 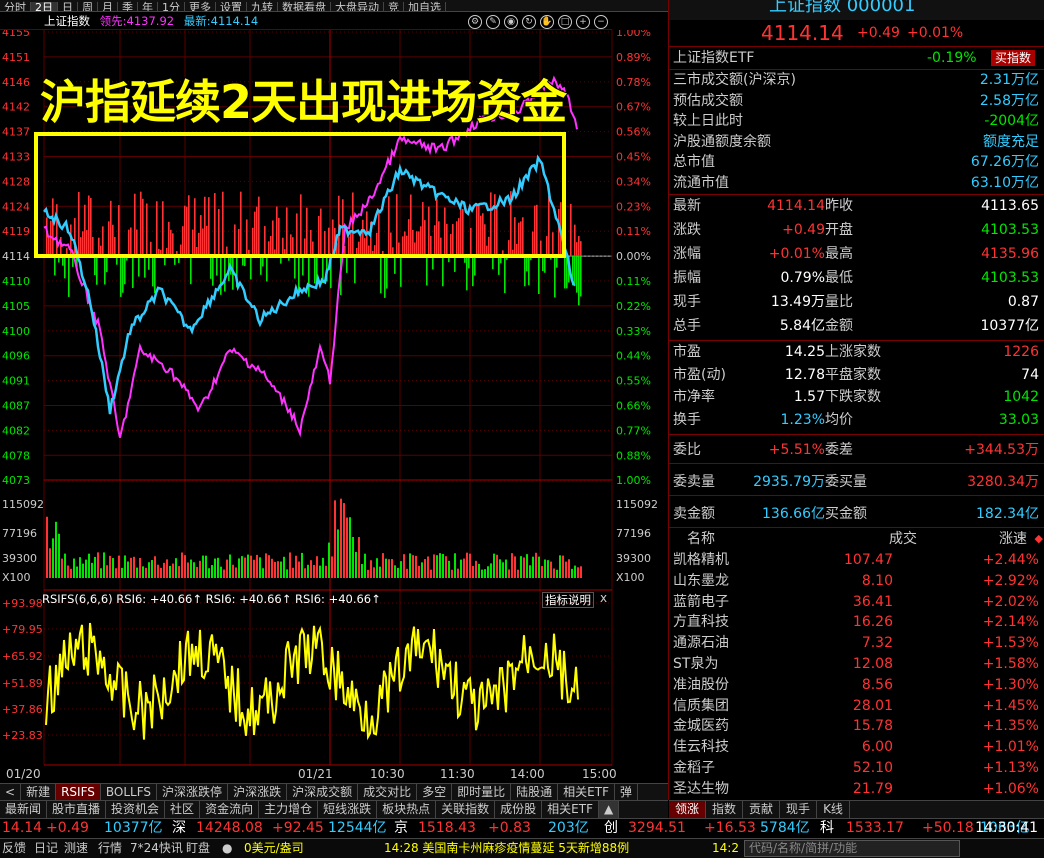 What do you see at coordinates (633, 57) in the screenshot?
I see `pct-tick: 0.89%` at bounding box center [633, 57].